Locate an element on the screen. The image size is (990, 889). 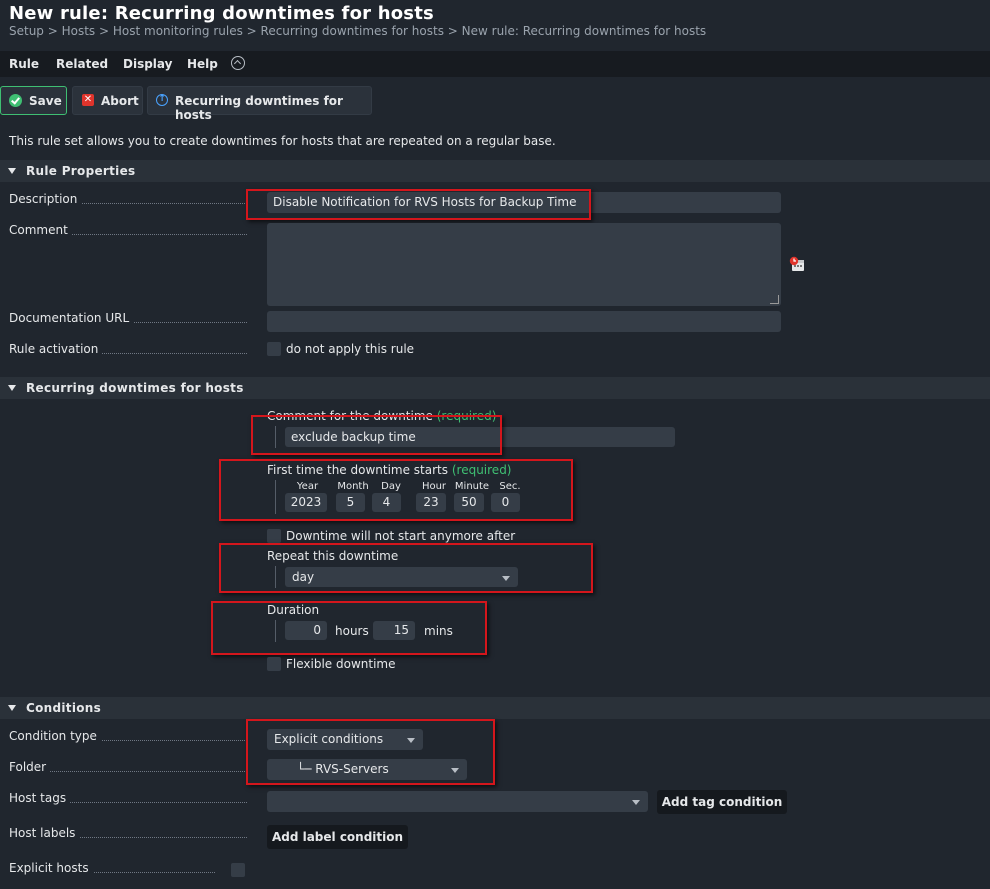
minute-input: 50 is located at coordinates (469, 502).